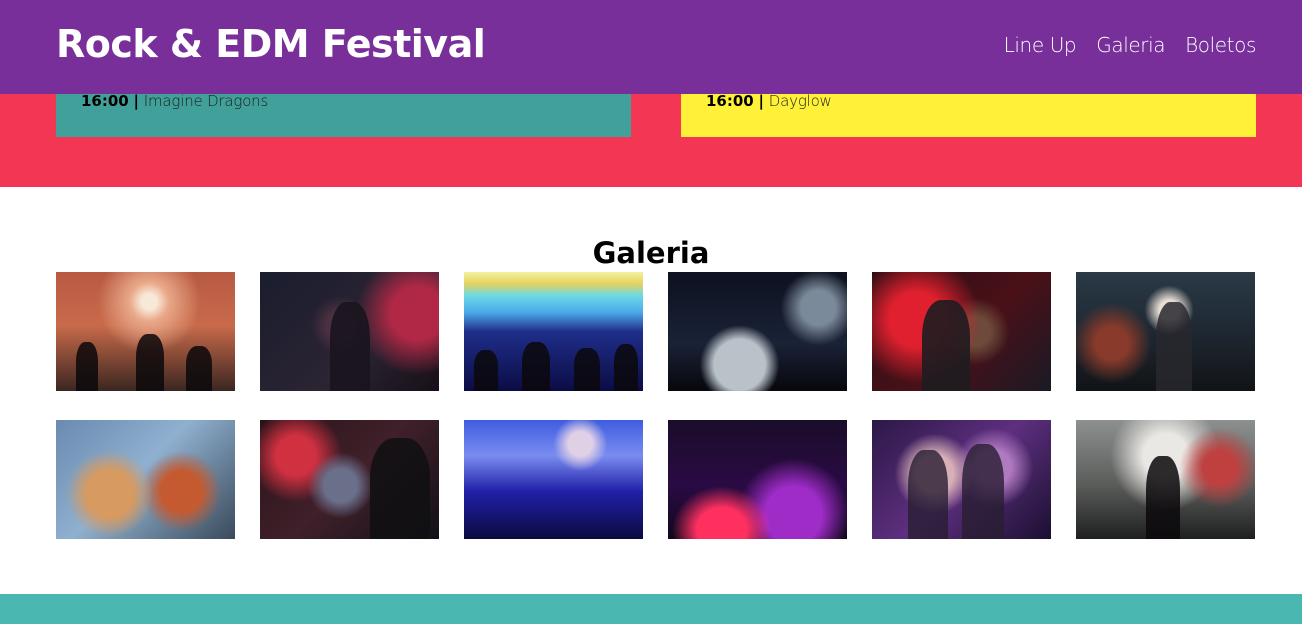 This screenshot has height=624, width=1302. I want to click on gallery-title: Galeria, so click(651, 253).